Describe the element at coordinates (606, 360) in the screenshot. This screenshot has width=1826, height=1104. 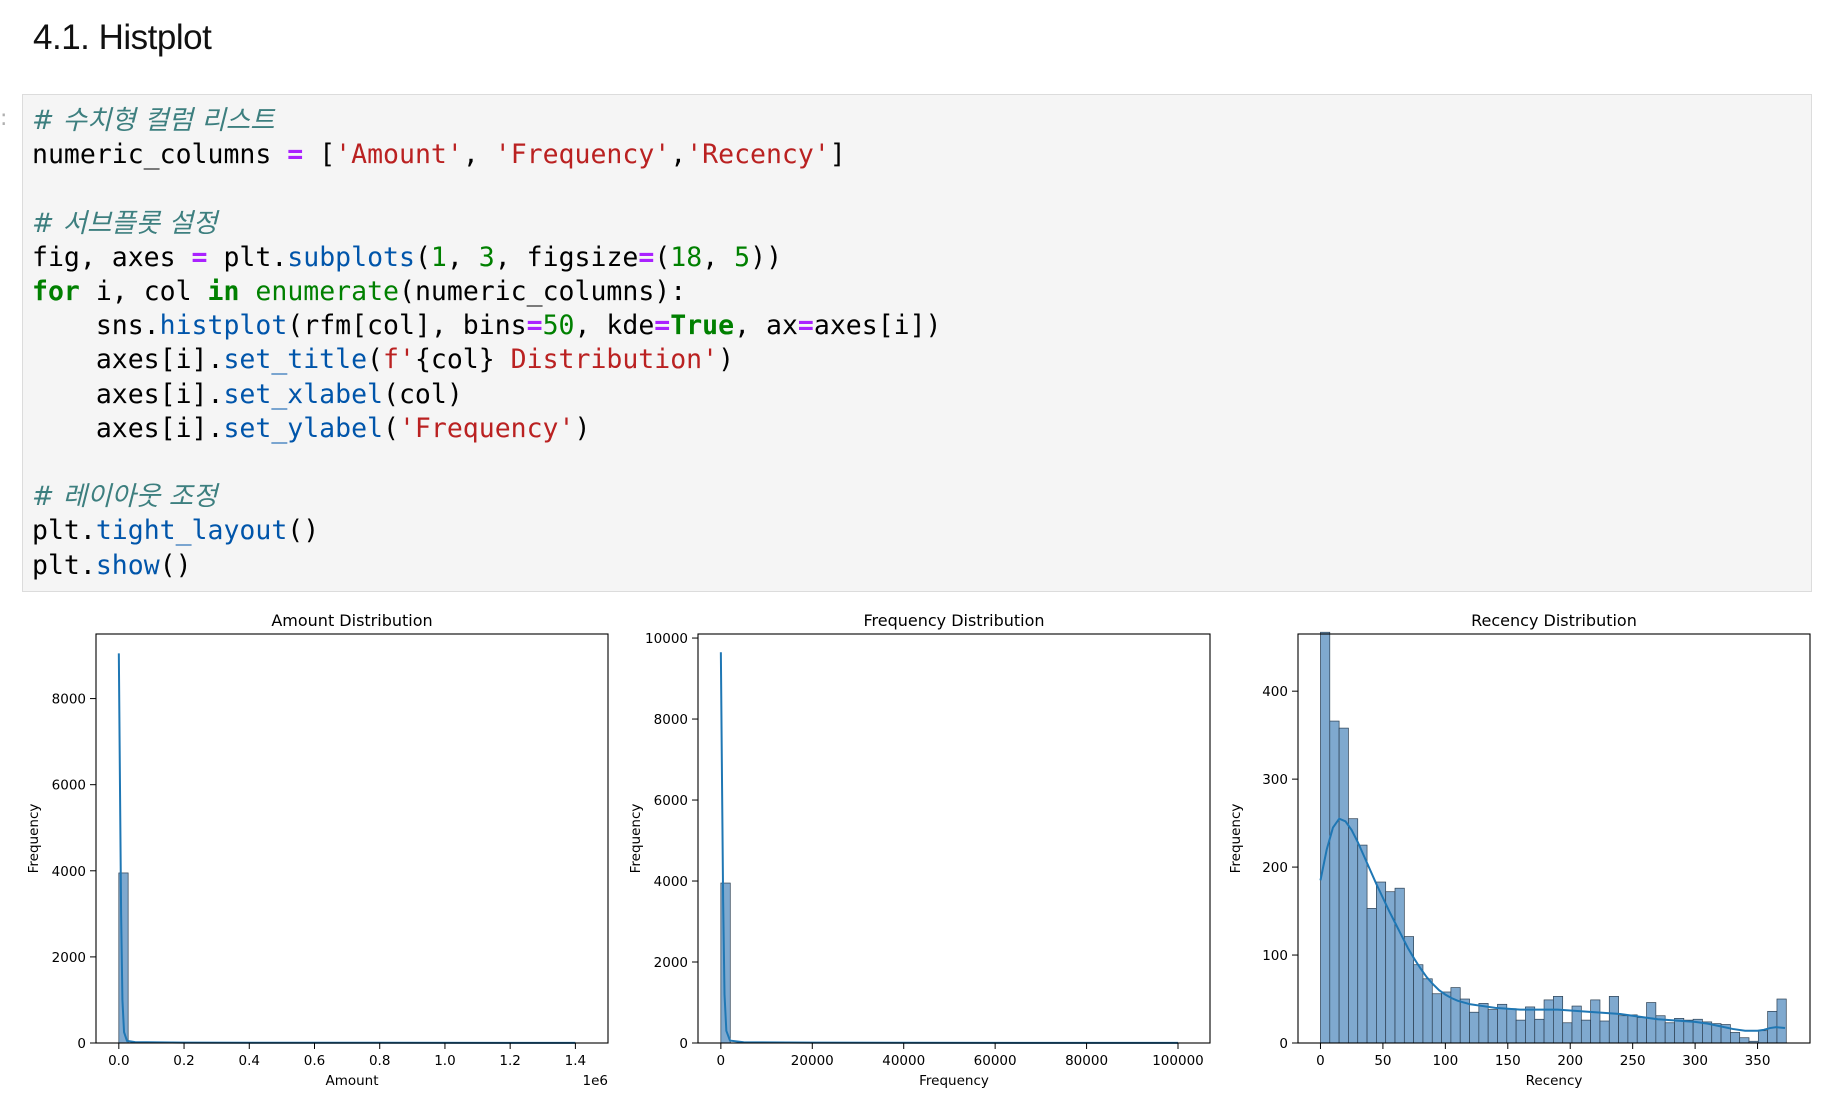
I see `code-token: Distribution'` at that location.